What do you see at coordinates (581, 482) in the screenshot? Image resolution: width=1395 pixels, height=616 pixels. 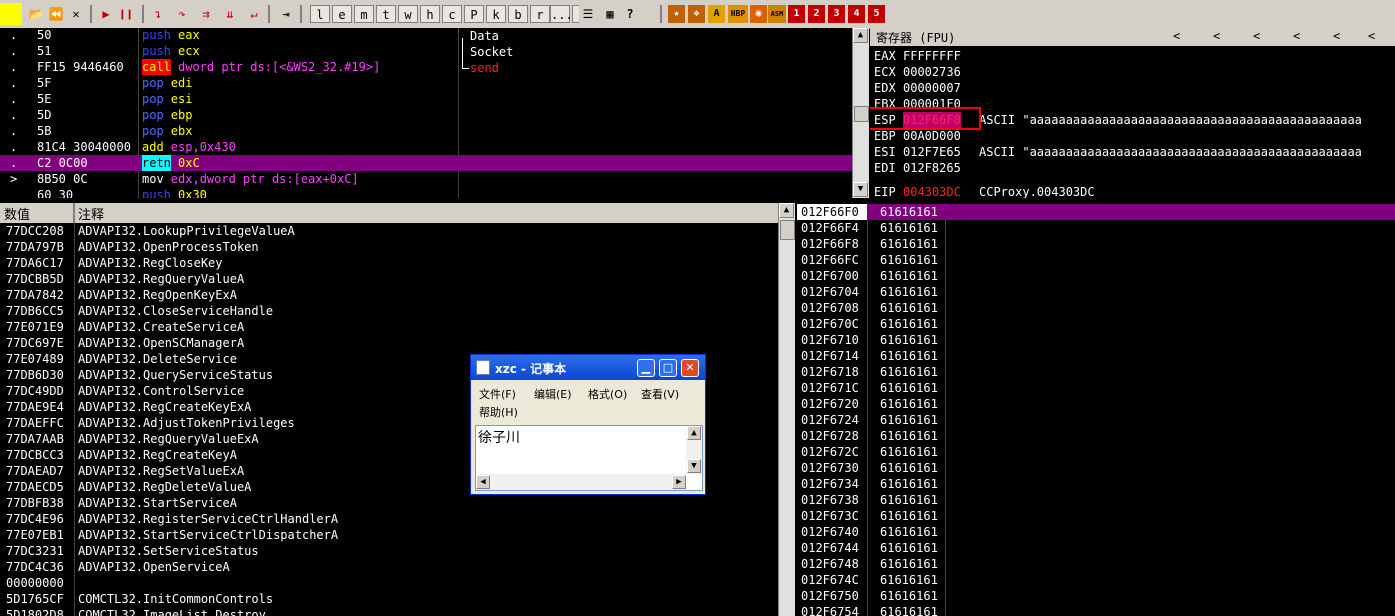 I see `notepad-hscrollbar: ◀ ▶` at bounding box center [581, 482].